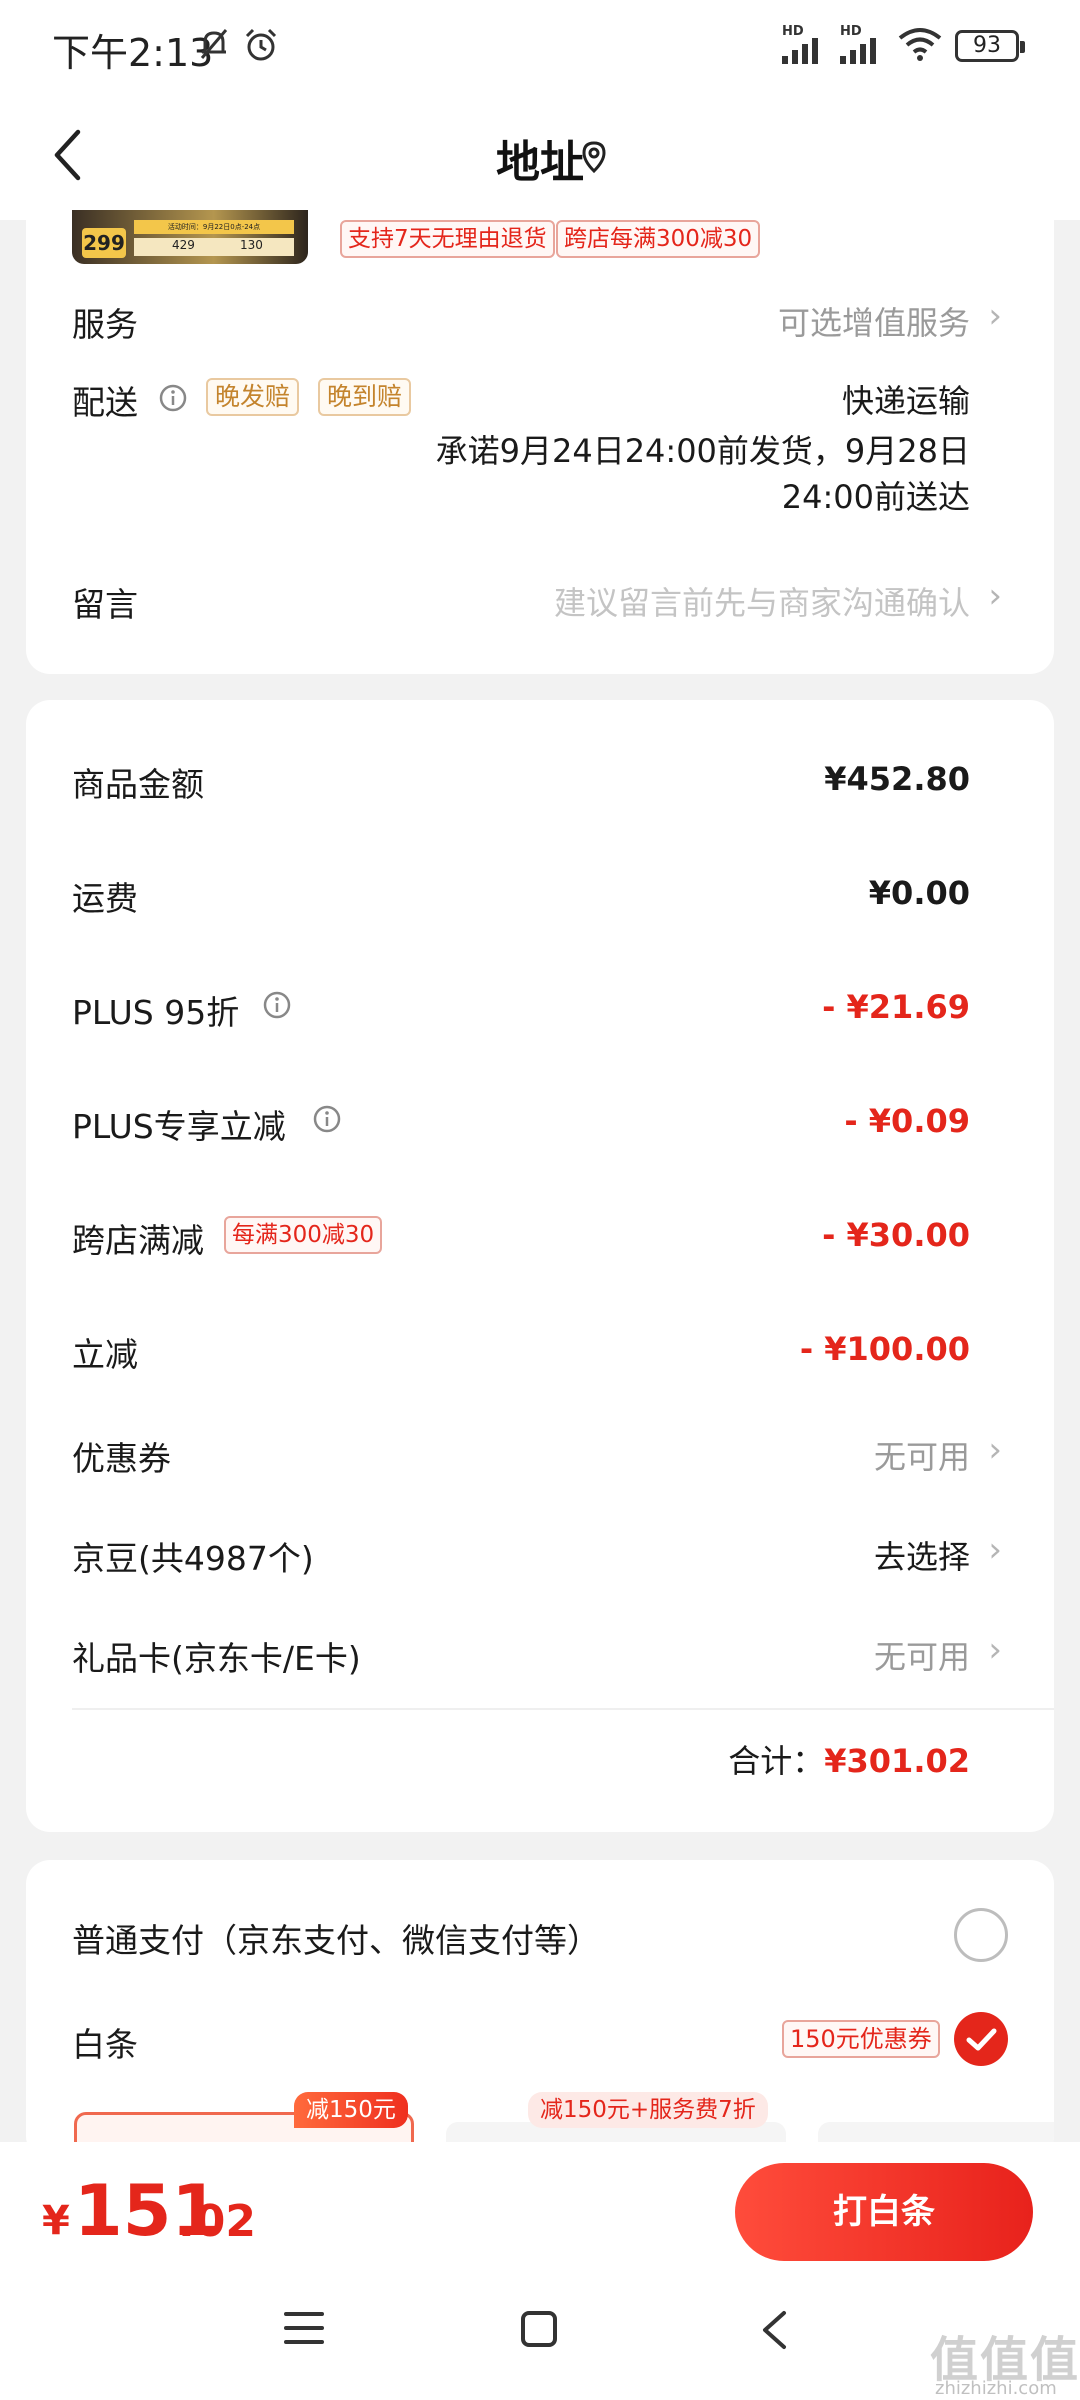 This screenshot has height=2400, width=1080. I want to click on back-icon, so click(774, 2330).